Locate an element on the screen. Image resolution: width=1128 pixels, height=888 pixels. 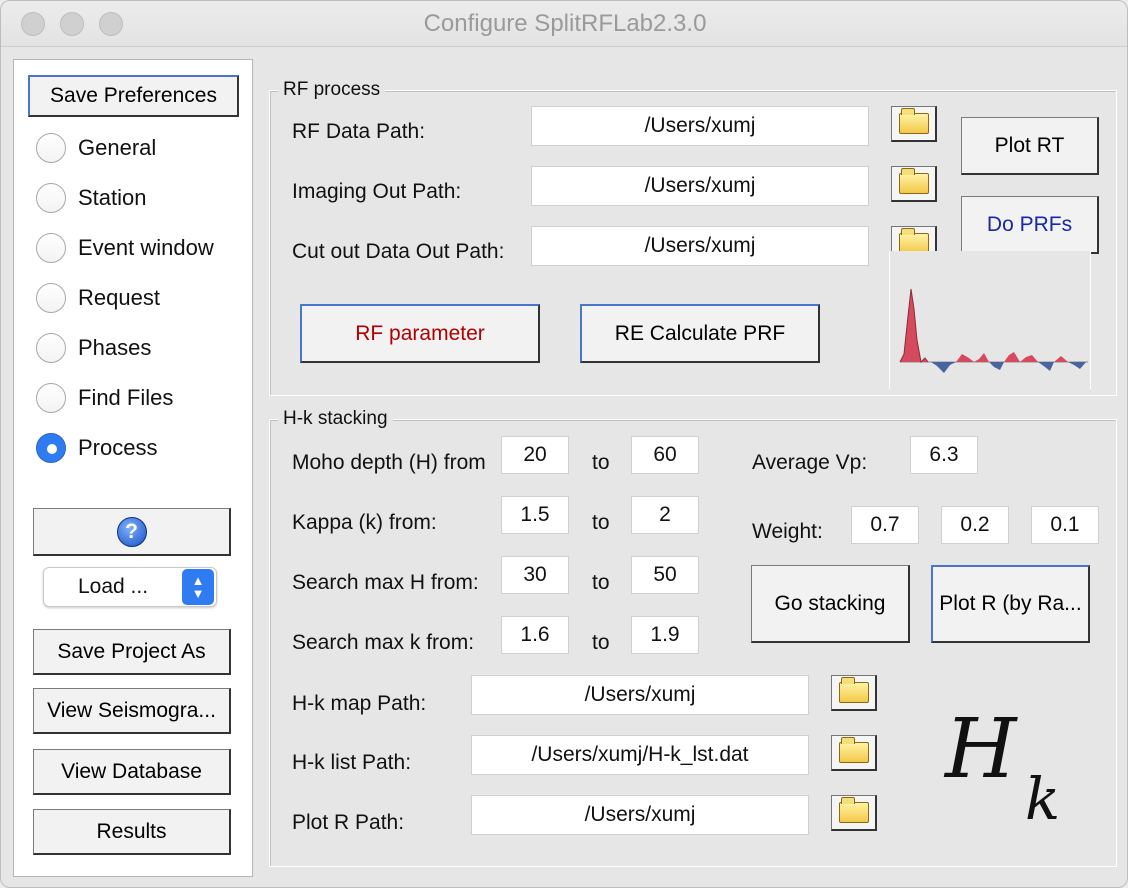
hk-map-path-field: /Users/xumj is located at coordinates (640, 695).